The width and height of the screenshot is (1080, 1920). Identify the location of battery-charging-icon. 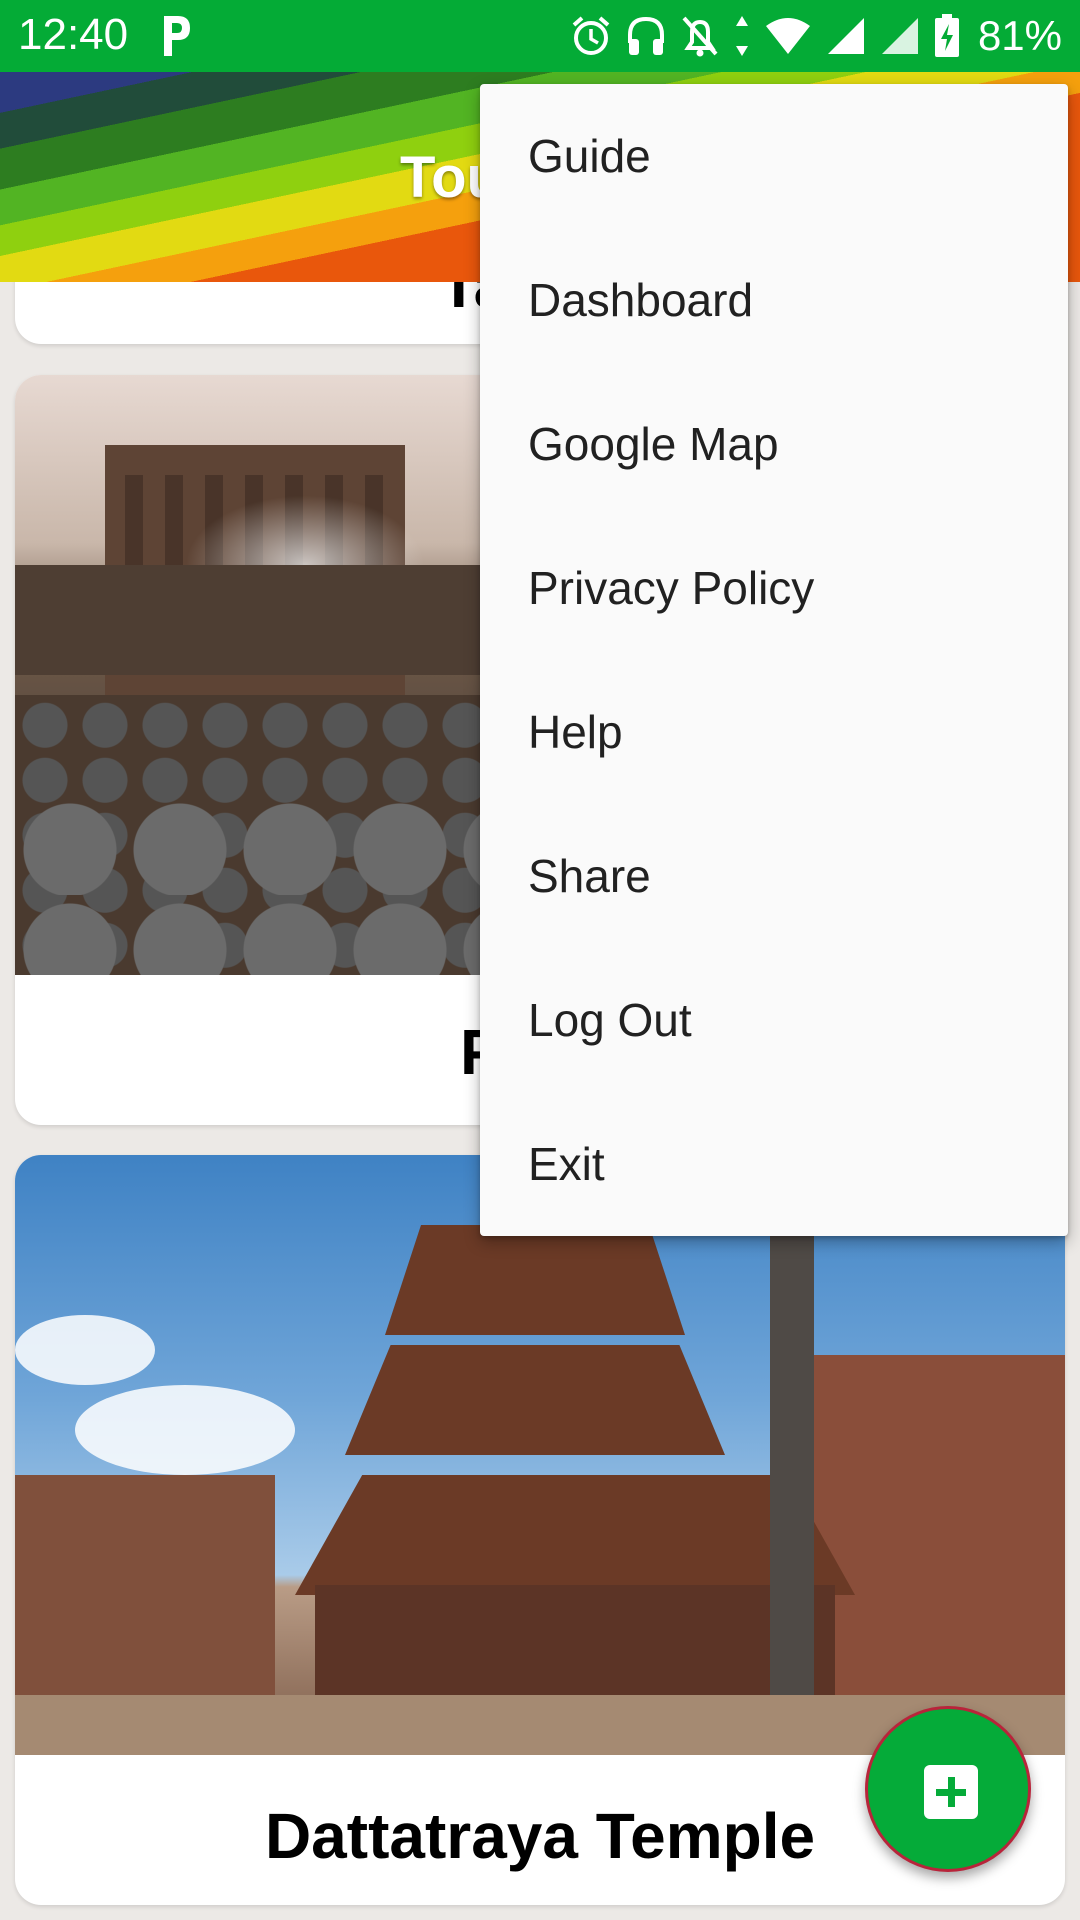
(946, 35).